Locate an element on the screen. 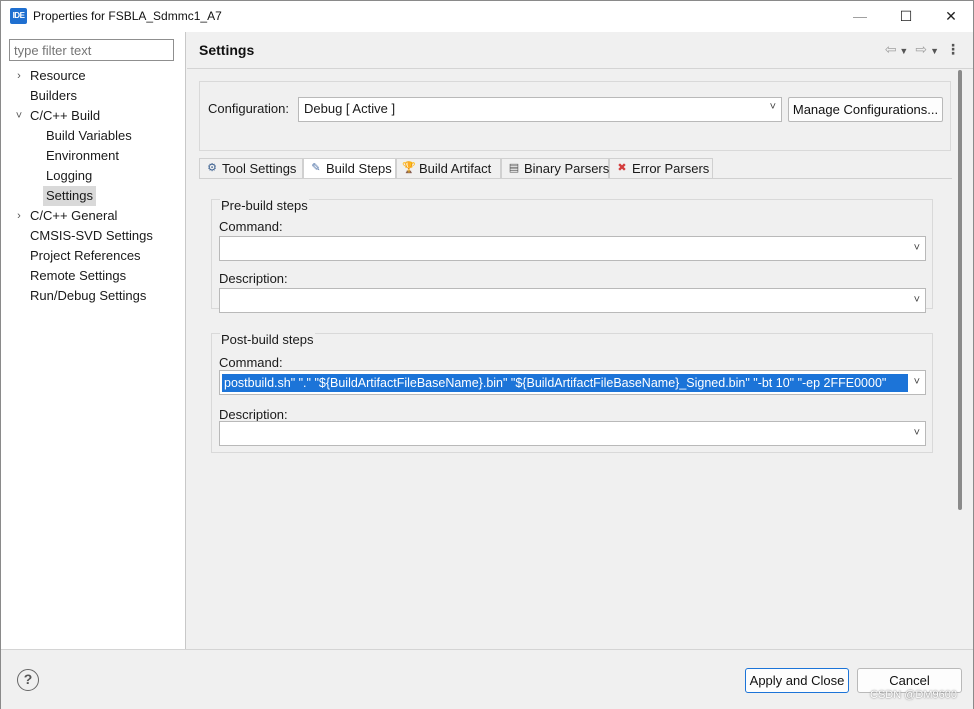 This screenshot has height=709, width=974. postbuild-title: Post-build steps is located at coordinates (267, 339).